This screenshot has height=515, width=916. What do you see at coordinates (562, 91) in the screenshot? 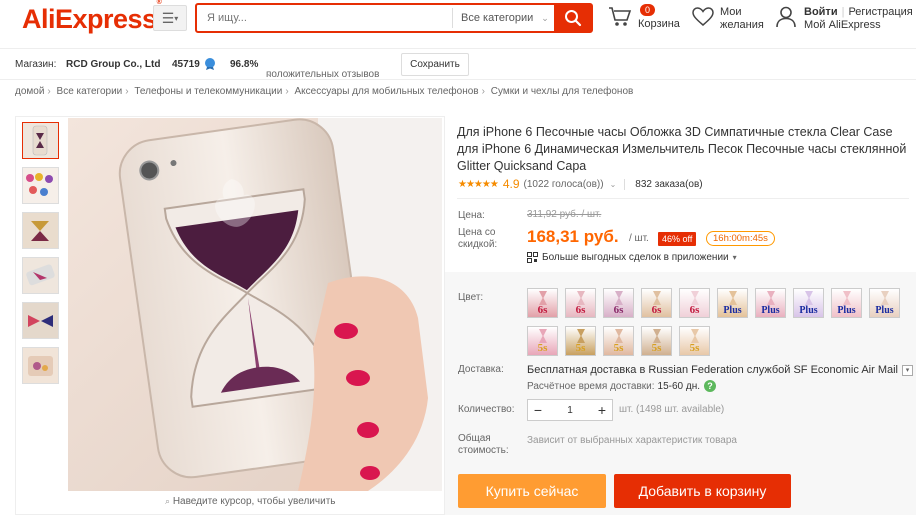
I see `breadcrumb-item: Сумки и чехлы для телефонов` at bounding box center [562, 91].